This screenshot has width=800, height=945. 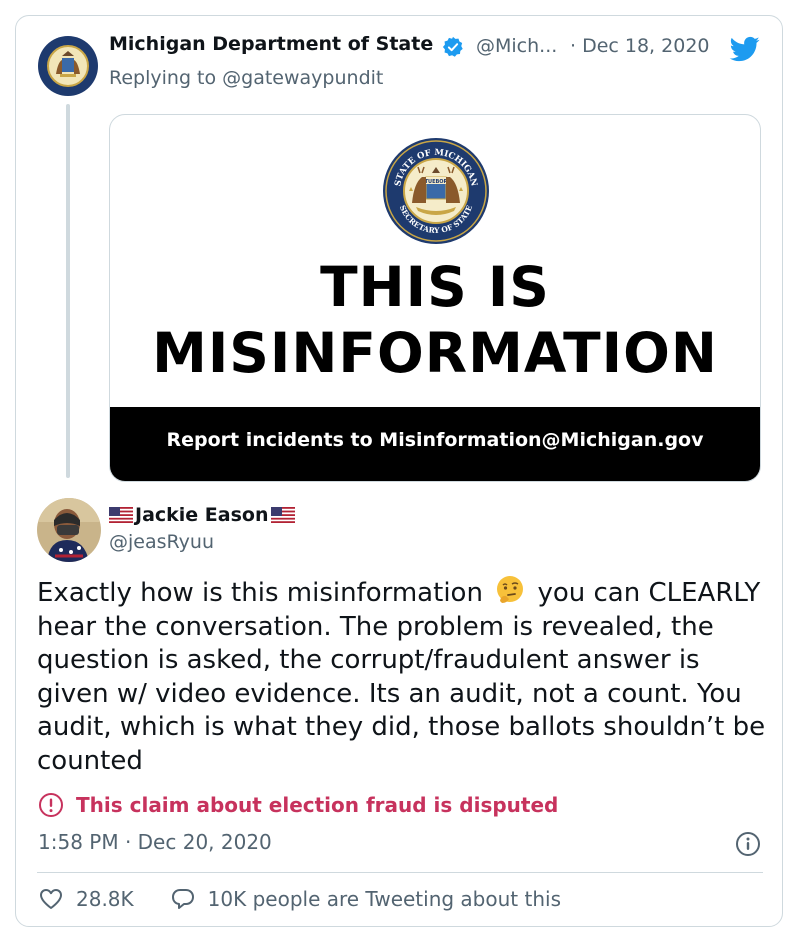 I want to click on headline-line-2: MISINFORMATION, so click(x=435, y=353).